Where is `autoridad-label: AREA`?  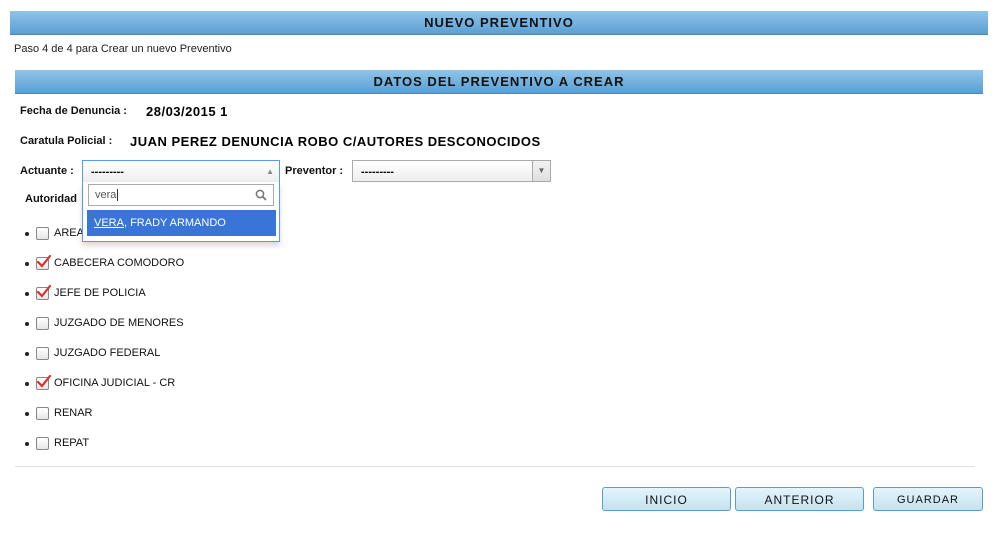 autoridad-label: AREA is located at coordinates (69, 233).